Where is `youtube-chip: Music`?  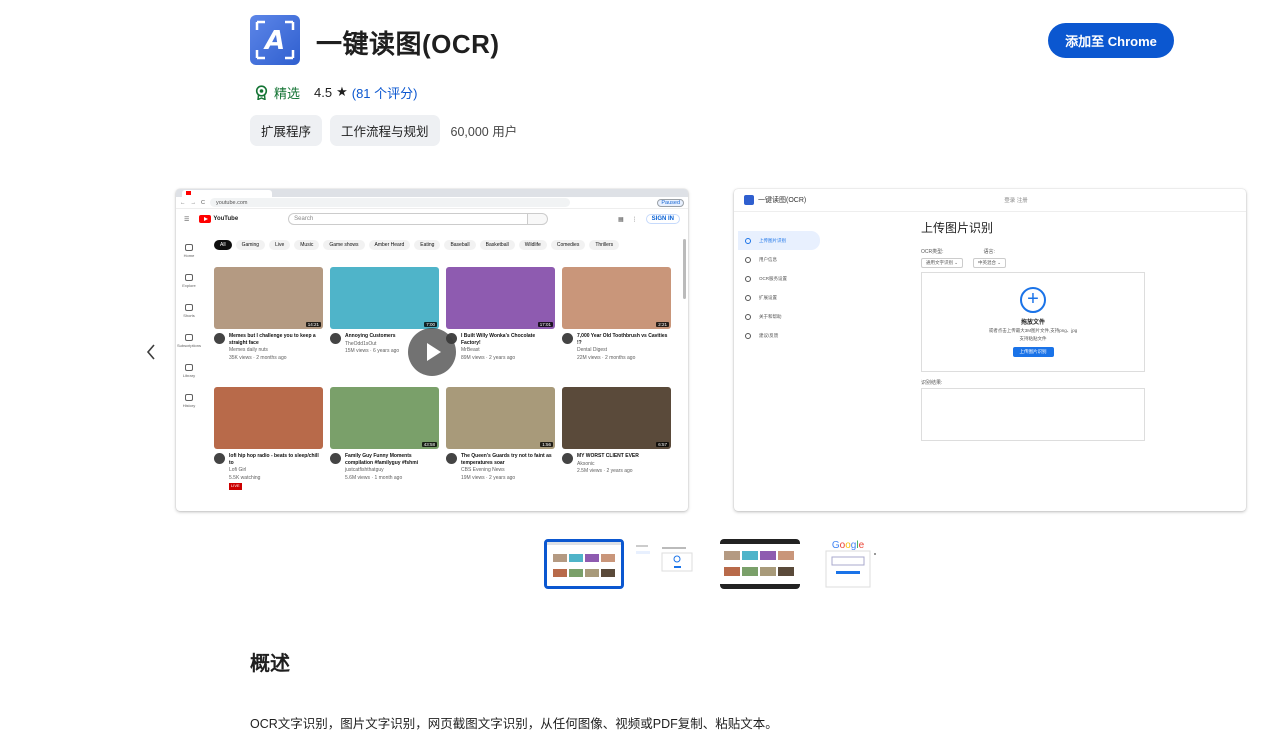 youtube-chip: Music is located at coordinates (307, 245).